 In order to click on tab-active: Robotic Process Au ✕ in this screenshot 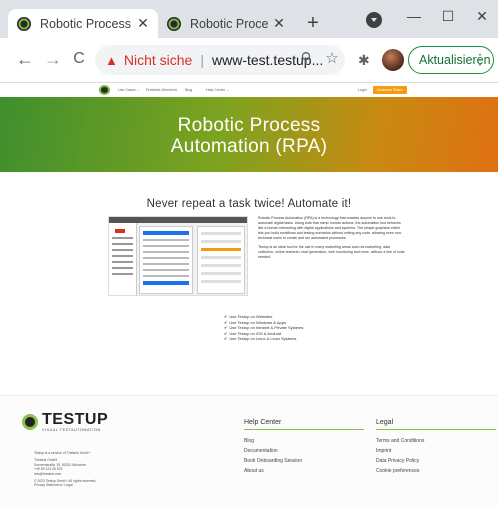, I will do `click(83, 23)`.